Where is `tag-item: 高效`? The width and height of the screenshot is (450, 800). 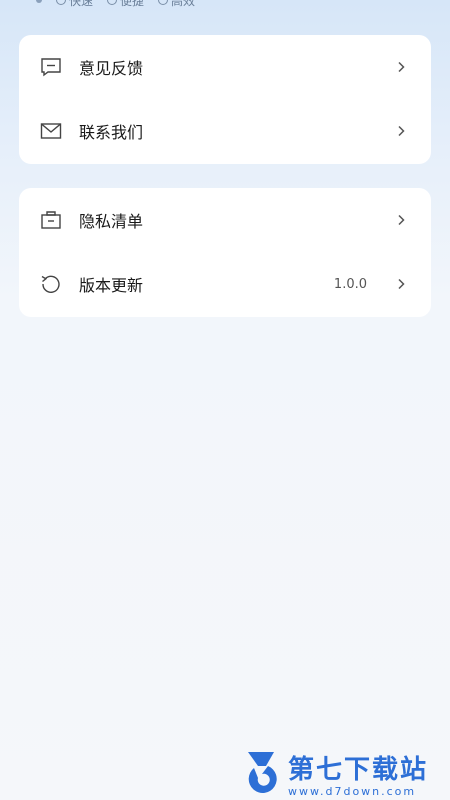
tag-item: 高效 is located at coordinates (176, 4).